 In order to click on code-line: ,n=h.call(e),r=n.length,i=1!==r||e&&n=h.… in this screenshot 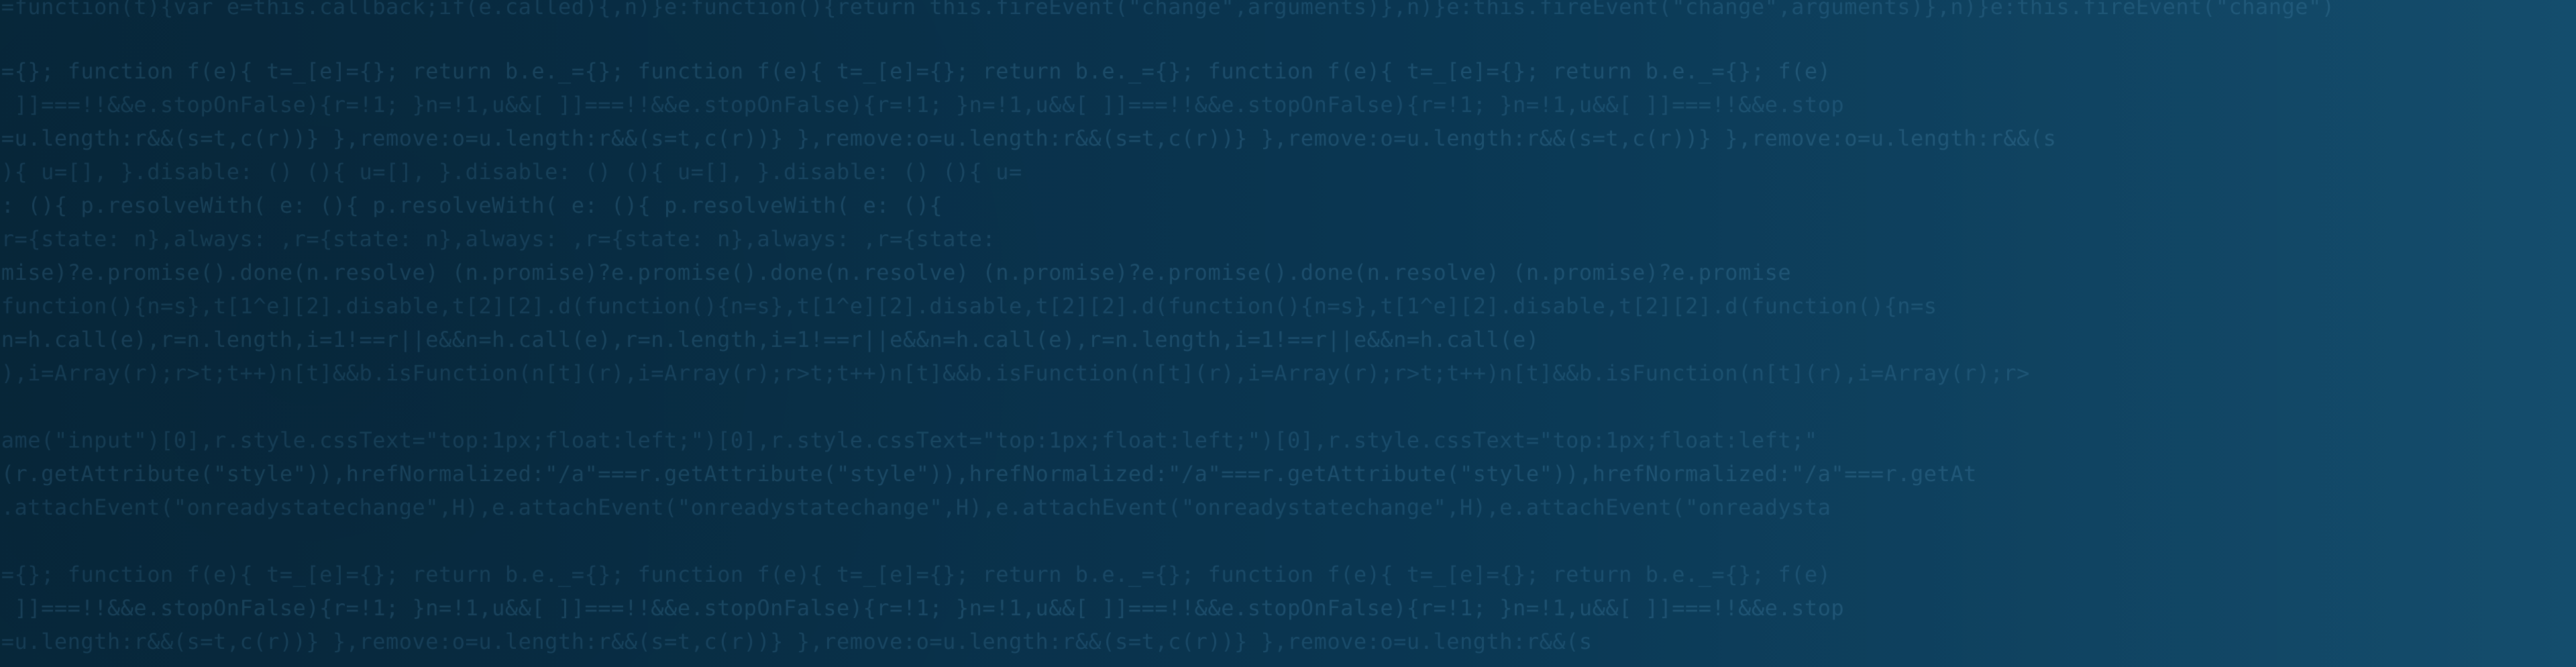, I will do `click(770, 339)`.